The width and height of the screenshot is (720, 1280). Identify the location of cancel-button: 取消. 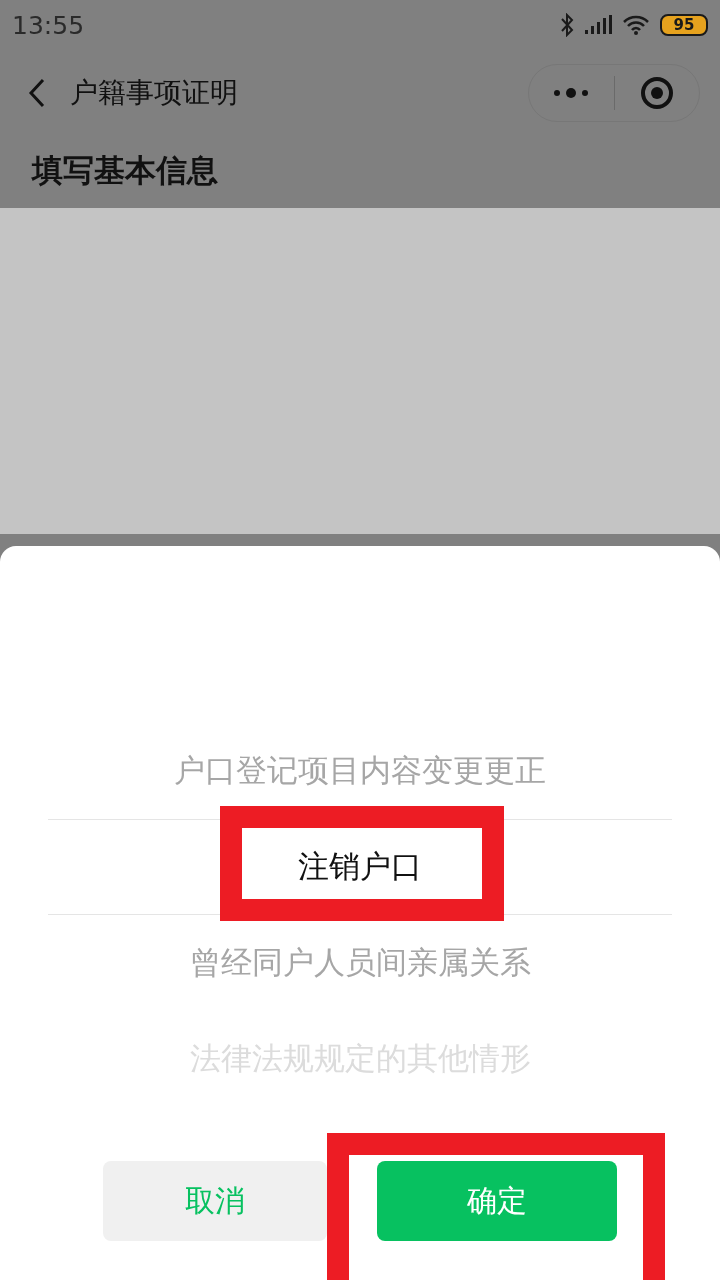
(215, 1201).